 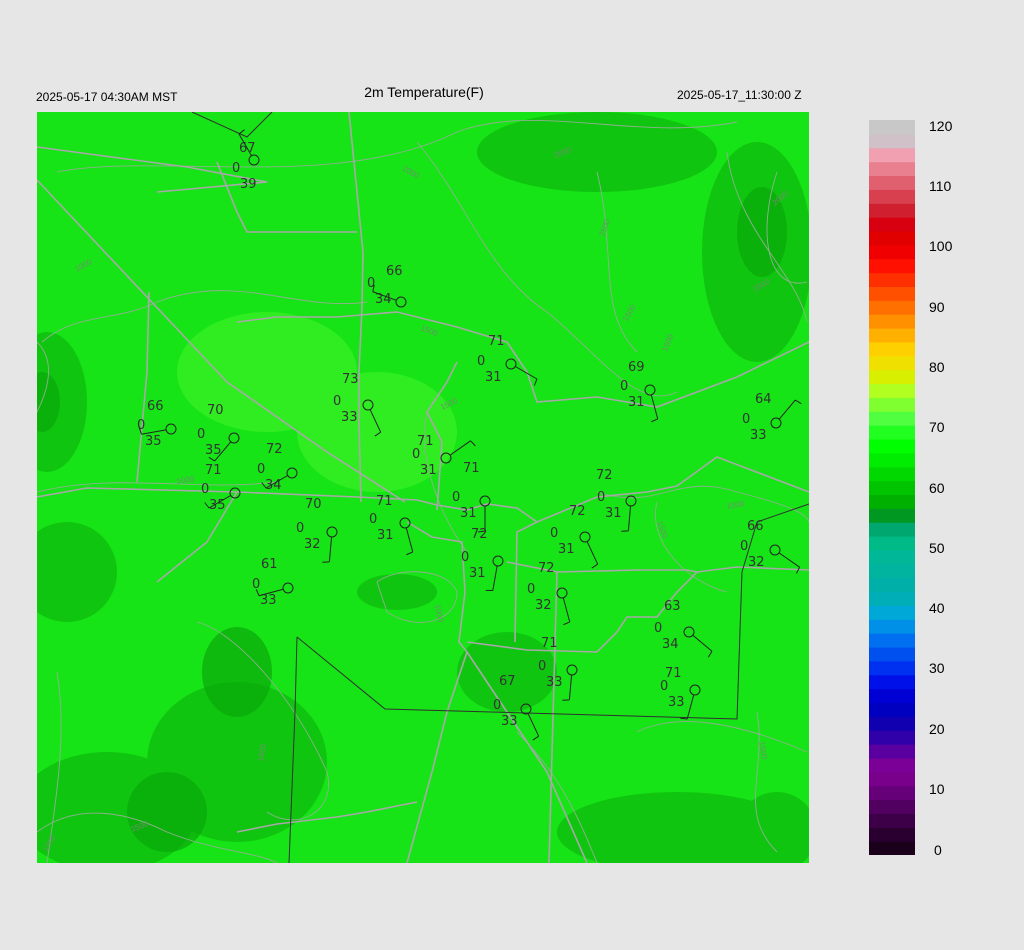 What do you see at coordinates (636, 367) in the screenshot?
I see `station-temperature: 69` at bounding box center [636, 367].